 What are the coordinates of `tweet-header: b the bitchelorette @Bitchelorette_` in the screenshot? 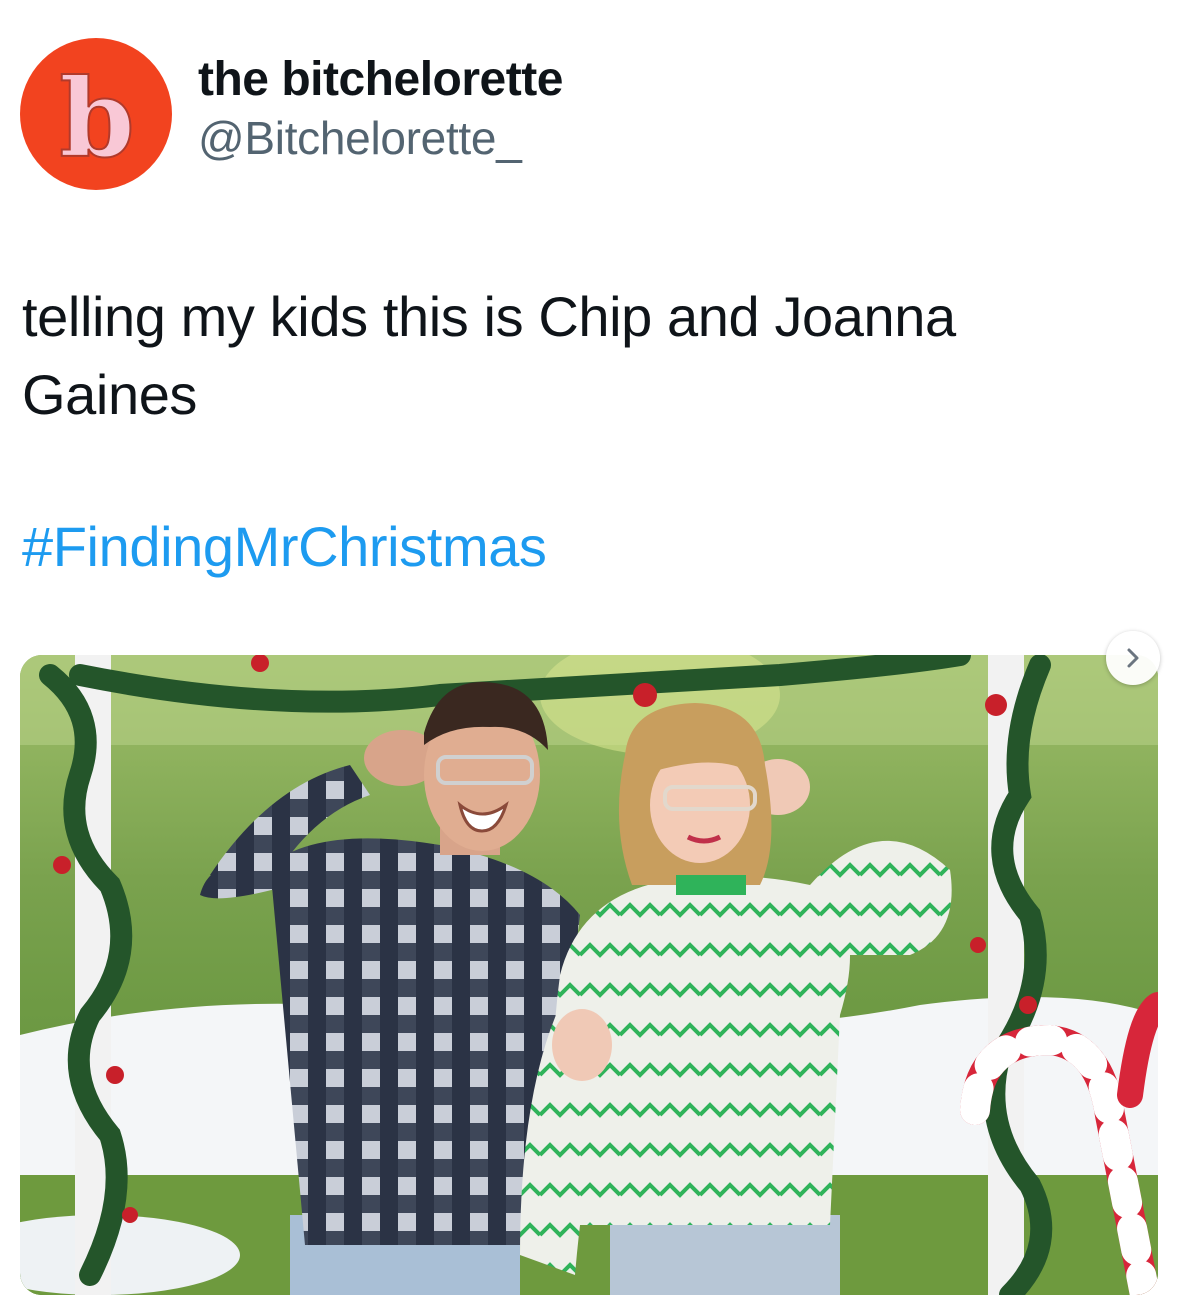 It's located at (291, 114).